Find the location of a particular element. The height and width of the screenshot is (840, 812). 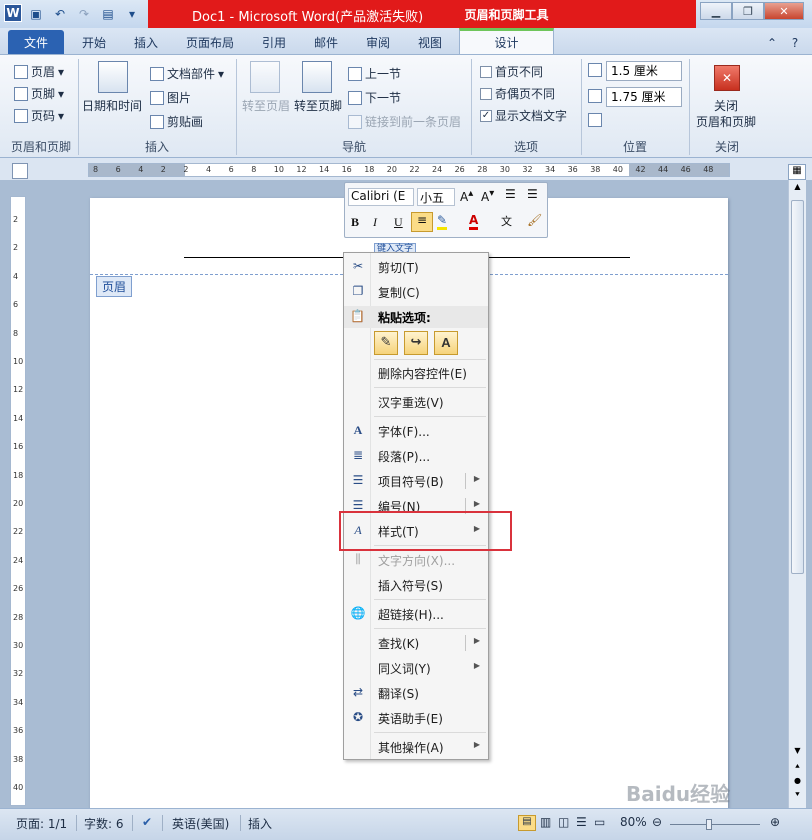

save-icon: ▣ is located at coordinates (36, 14).